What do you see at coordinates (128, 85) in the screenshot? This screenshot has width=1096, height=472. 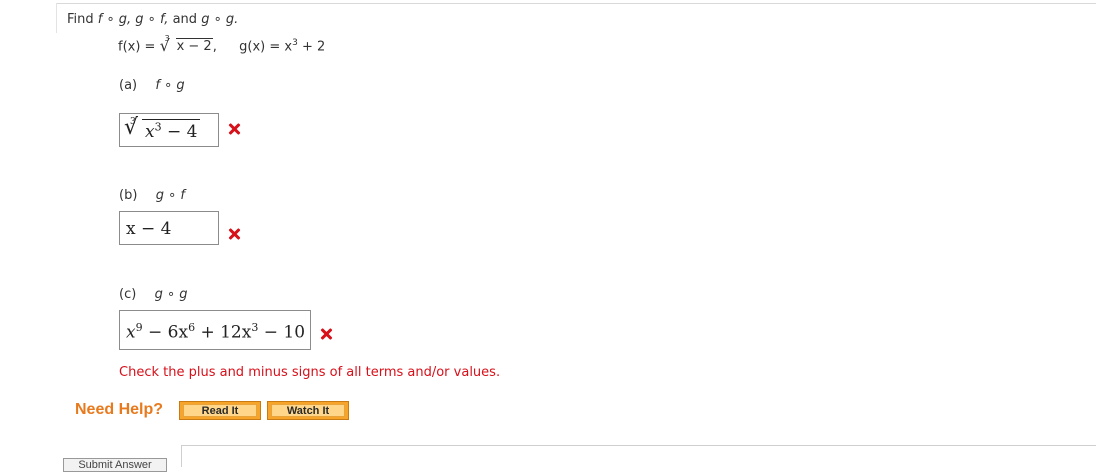 I see `part-a-letter: (a)` at bounding box center [128, 85].